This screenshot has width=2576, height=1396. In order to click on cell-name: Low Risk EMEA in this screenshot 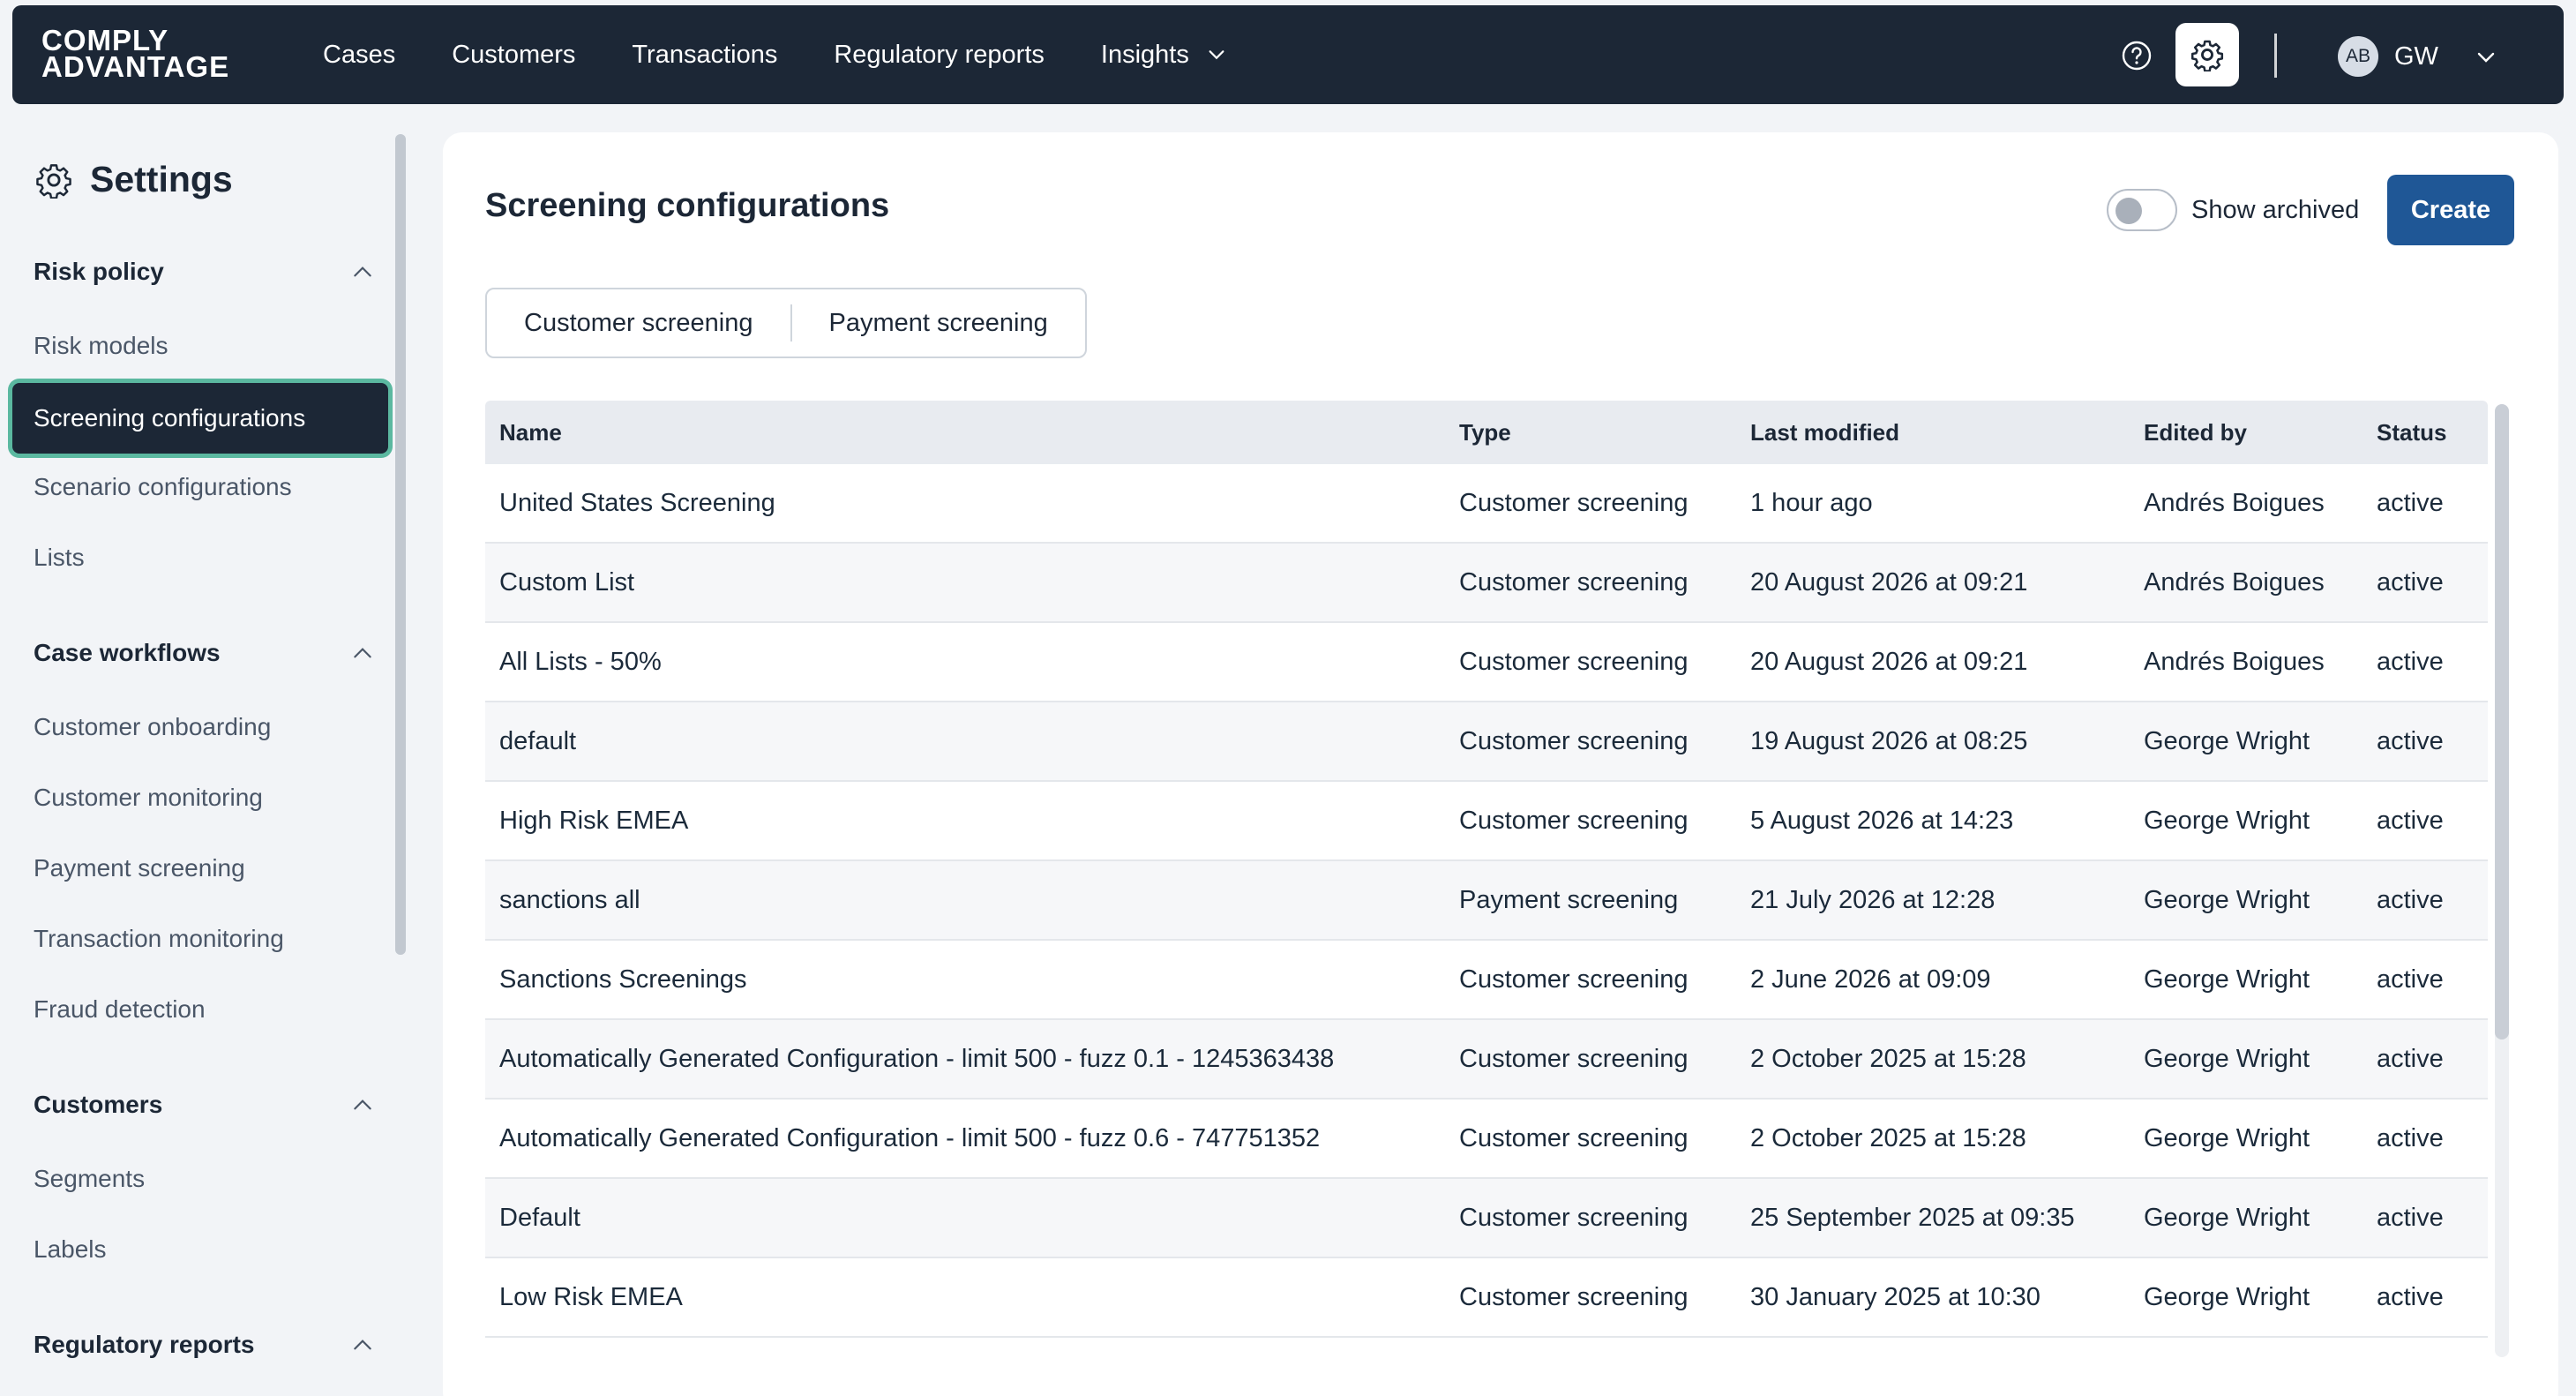, I will do `click(591, 1297)`.